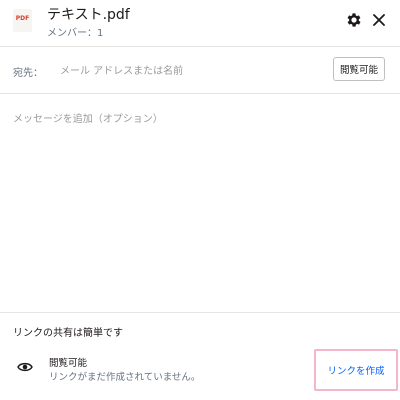  What do you see at coordinates (200, 23) in the screenshot?
I see `share-header: PDF テキスト.pdf メンバー：1` at bounding box center [200, 23].